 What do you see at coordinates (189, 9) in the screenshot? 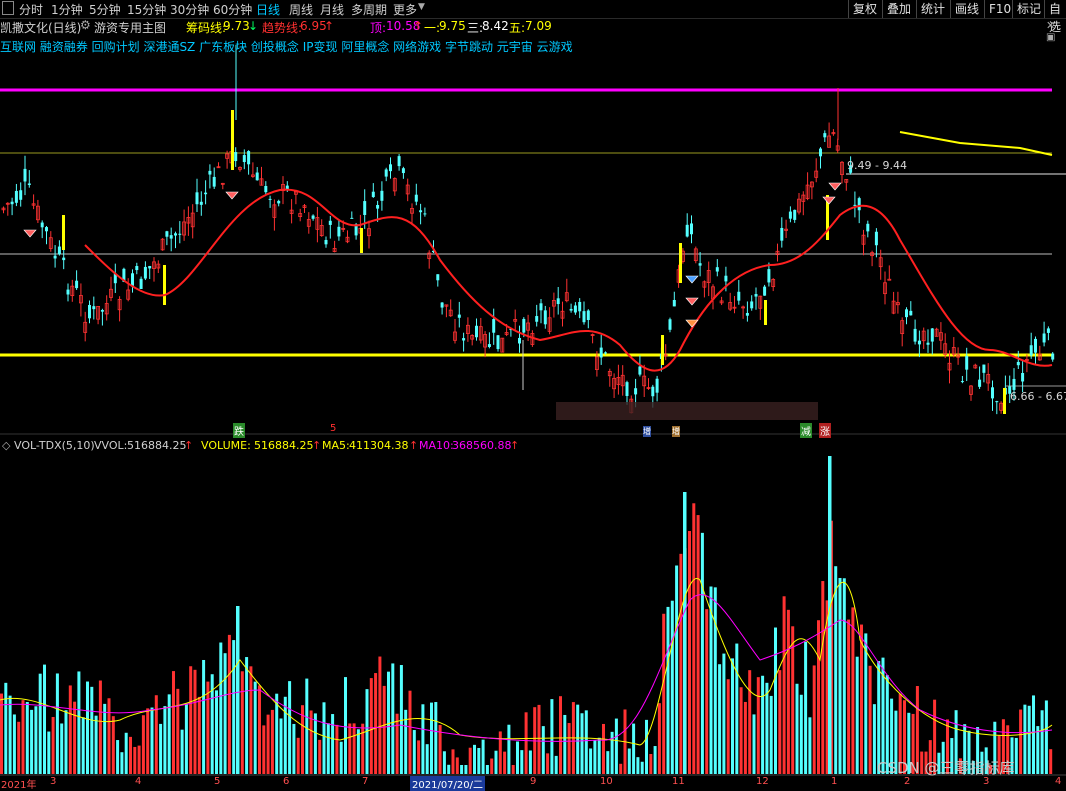
I see `period-tab-30min: 30分钟` at bounding box center [189, 9].